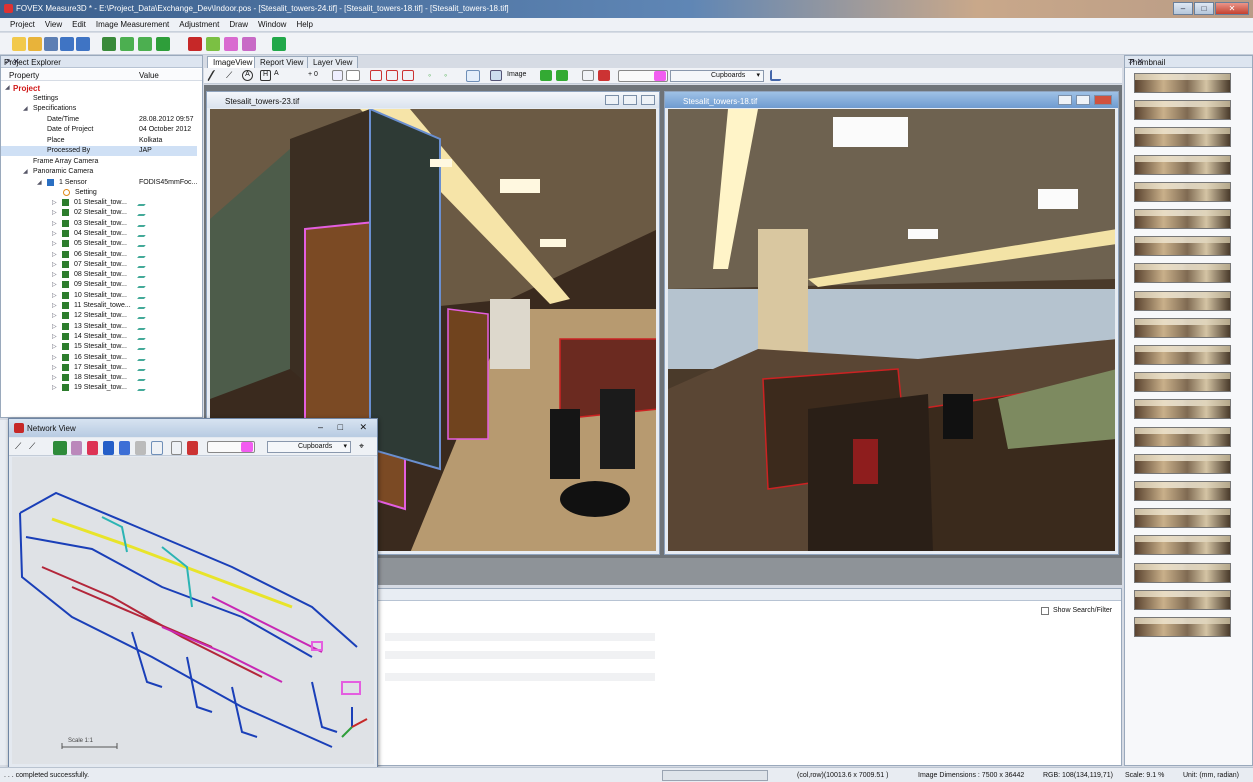 This screenshot has width=1253, height=782. I want to click on angle-tool-icon: ⟋, so click(231, 75).